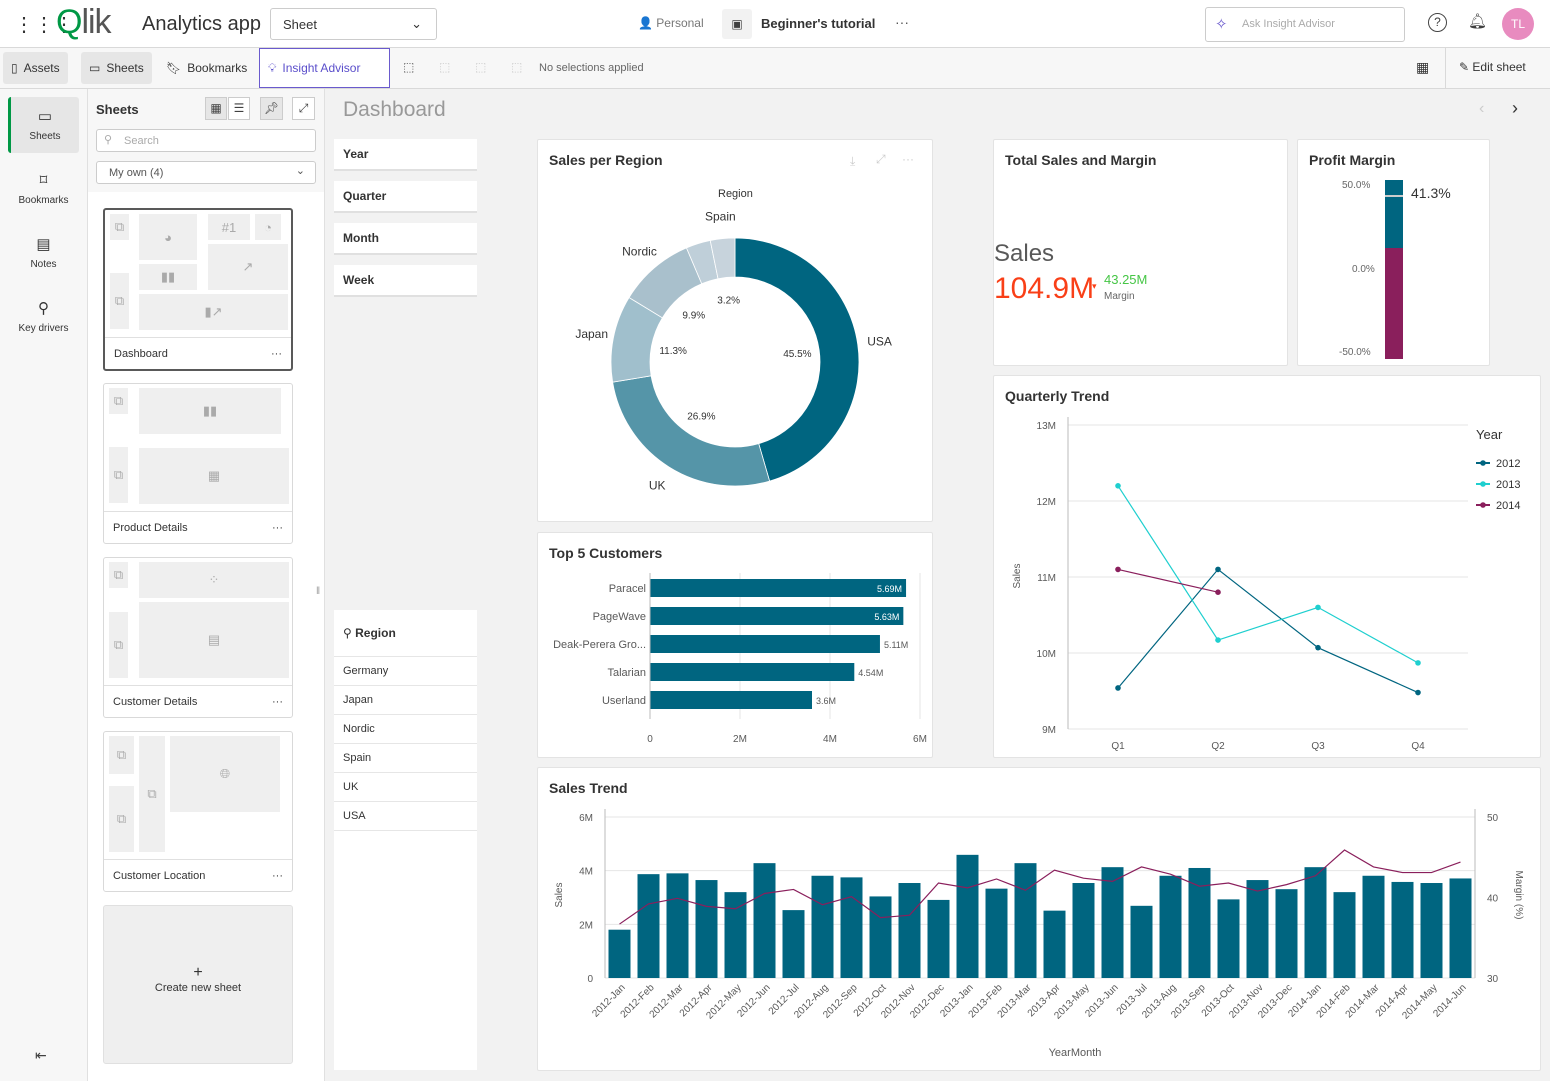  Describe the element at coordinates (405, 239) in the screenshot. I see `filter-month: Month` at that location.